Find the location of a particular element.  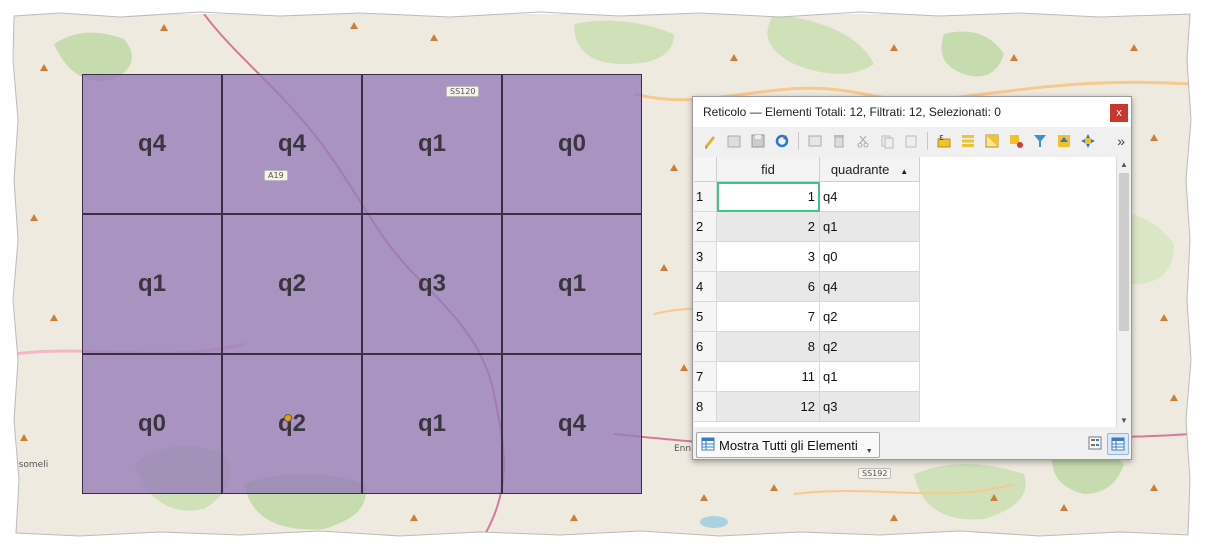

show-all-features-dropdown: Mostra Tutti gli Elementi ▼ is located at coordinates (788, 445).